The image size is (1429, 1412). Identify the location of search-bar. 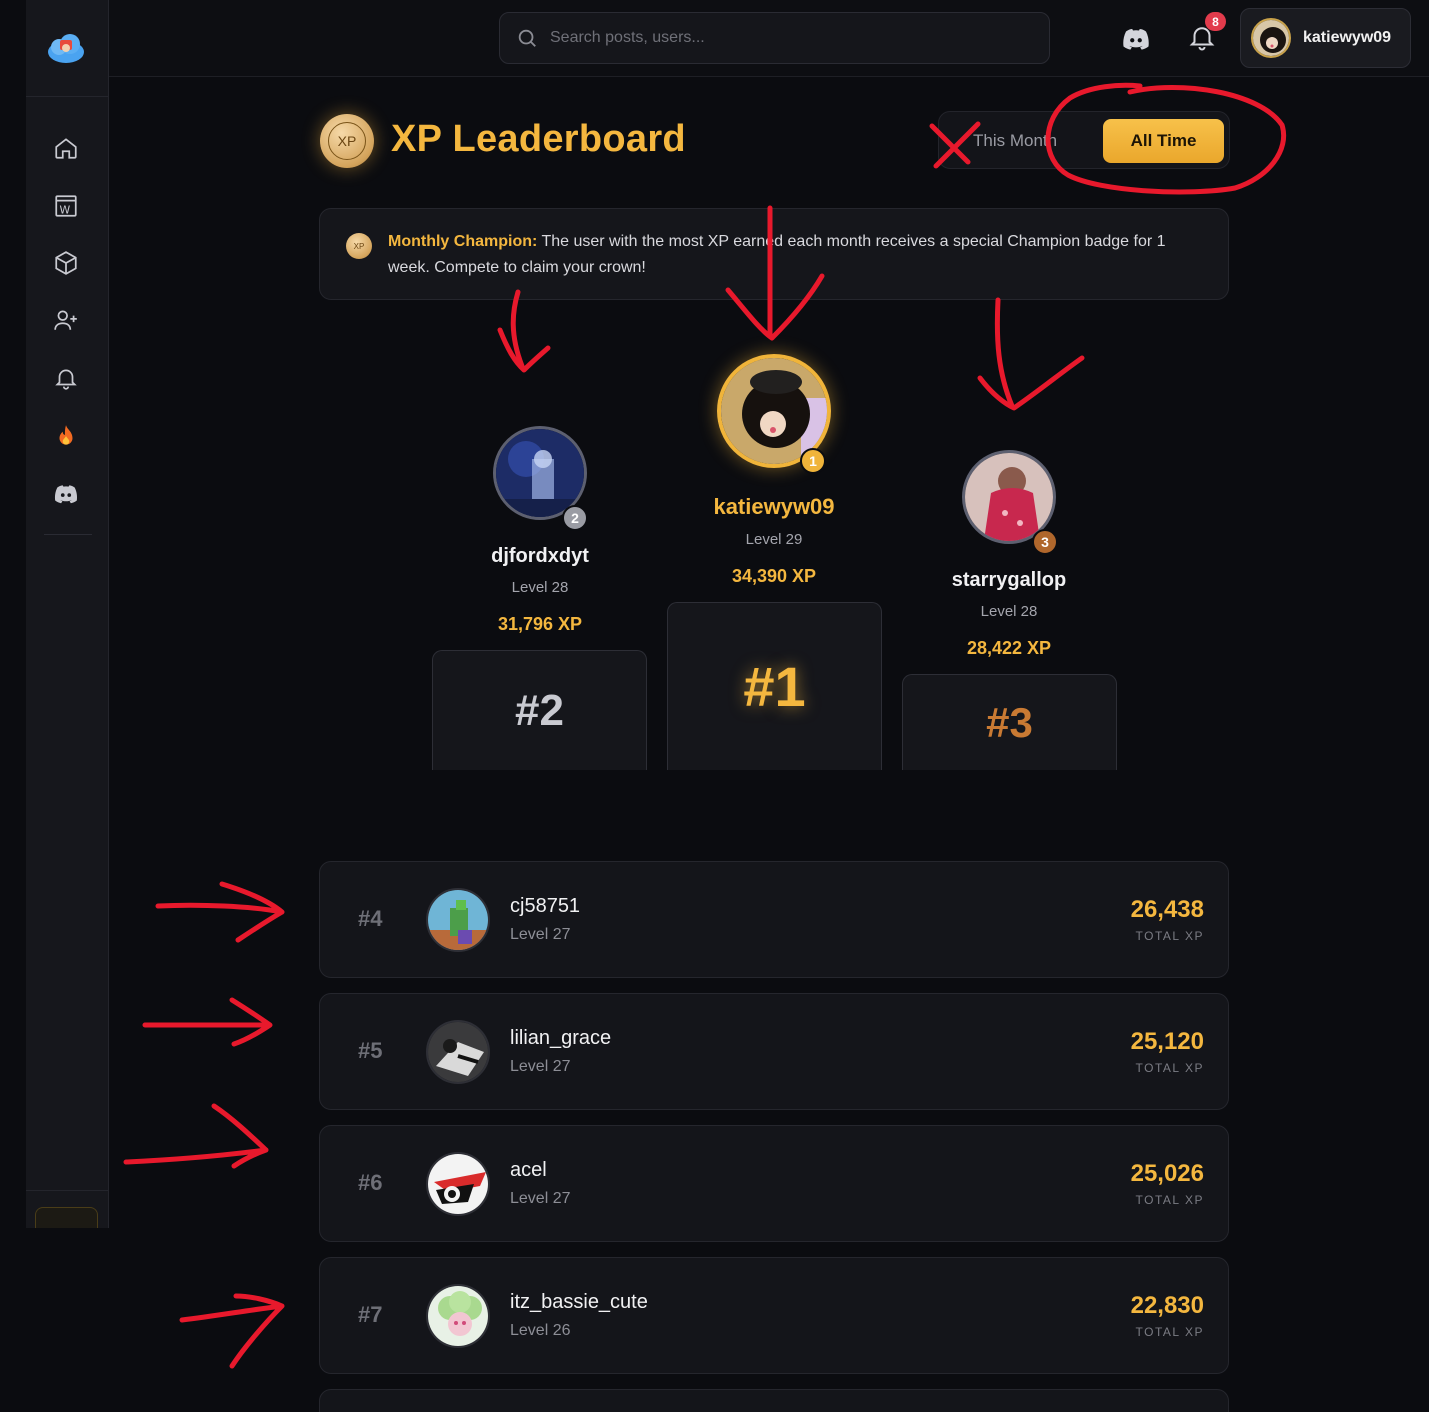
(774, 38).